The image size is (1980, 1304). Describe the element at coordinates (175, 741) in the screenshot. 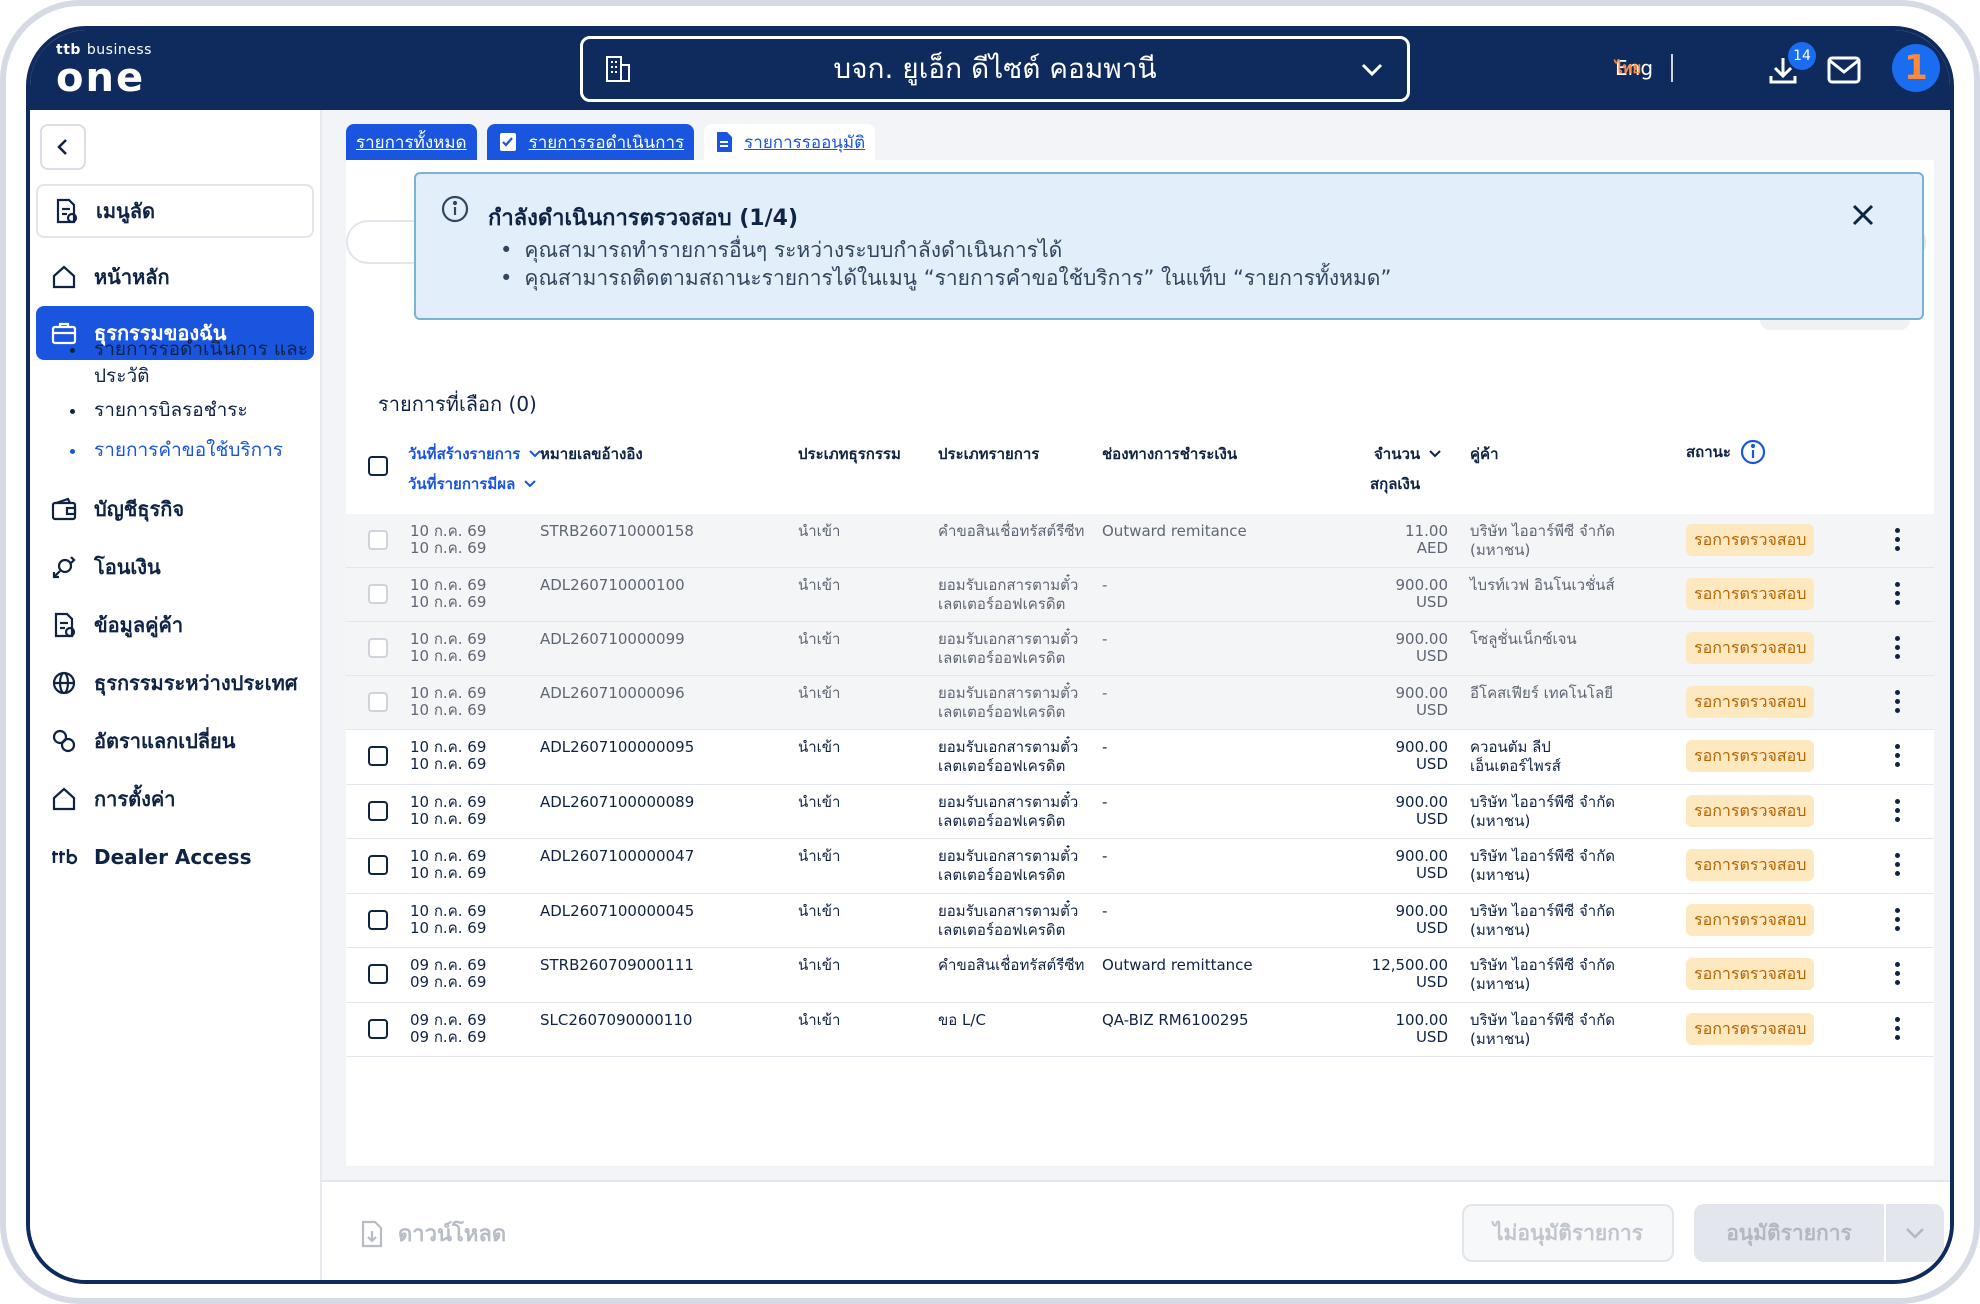

I see `sidebar-item-exchange-rate: อัตราแลกเปลี่ยน` at that location.